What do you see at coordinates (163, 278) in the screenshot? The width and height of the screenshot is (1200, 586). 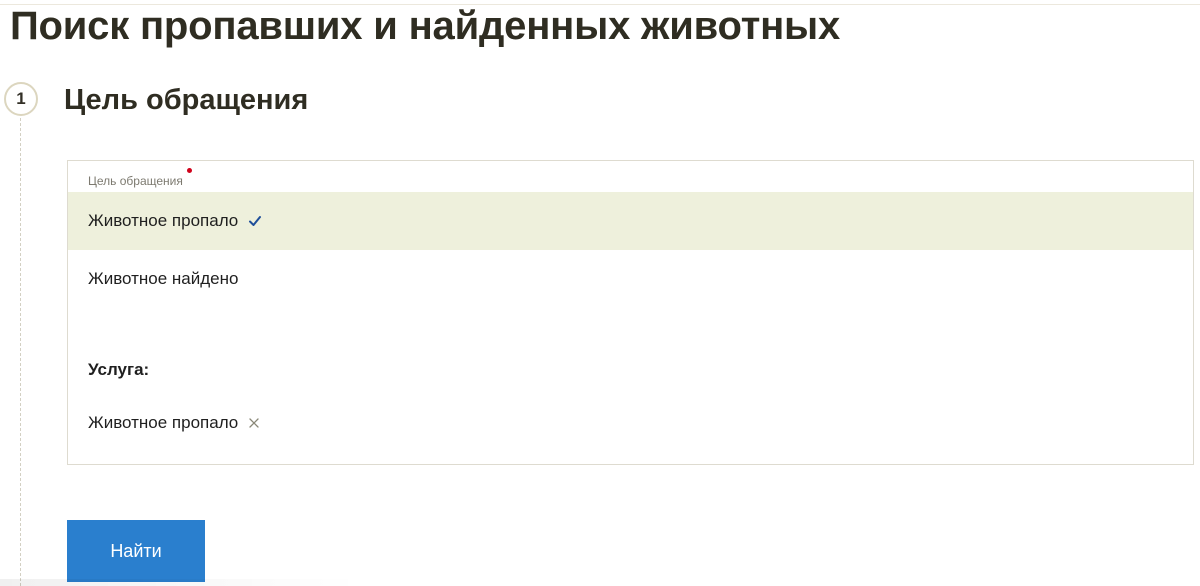 I see `option-label: Животное найдено` at bounding box center [163, 278].